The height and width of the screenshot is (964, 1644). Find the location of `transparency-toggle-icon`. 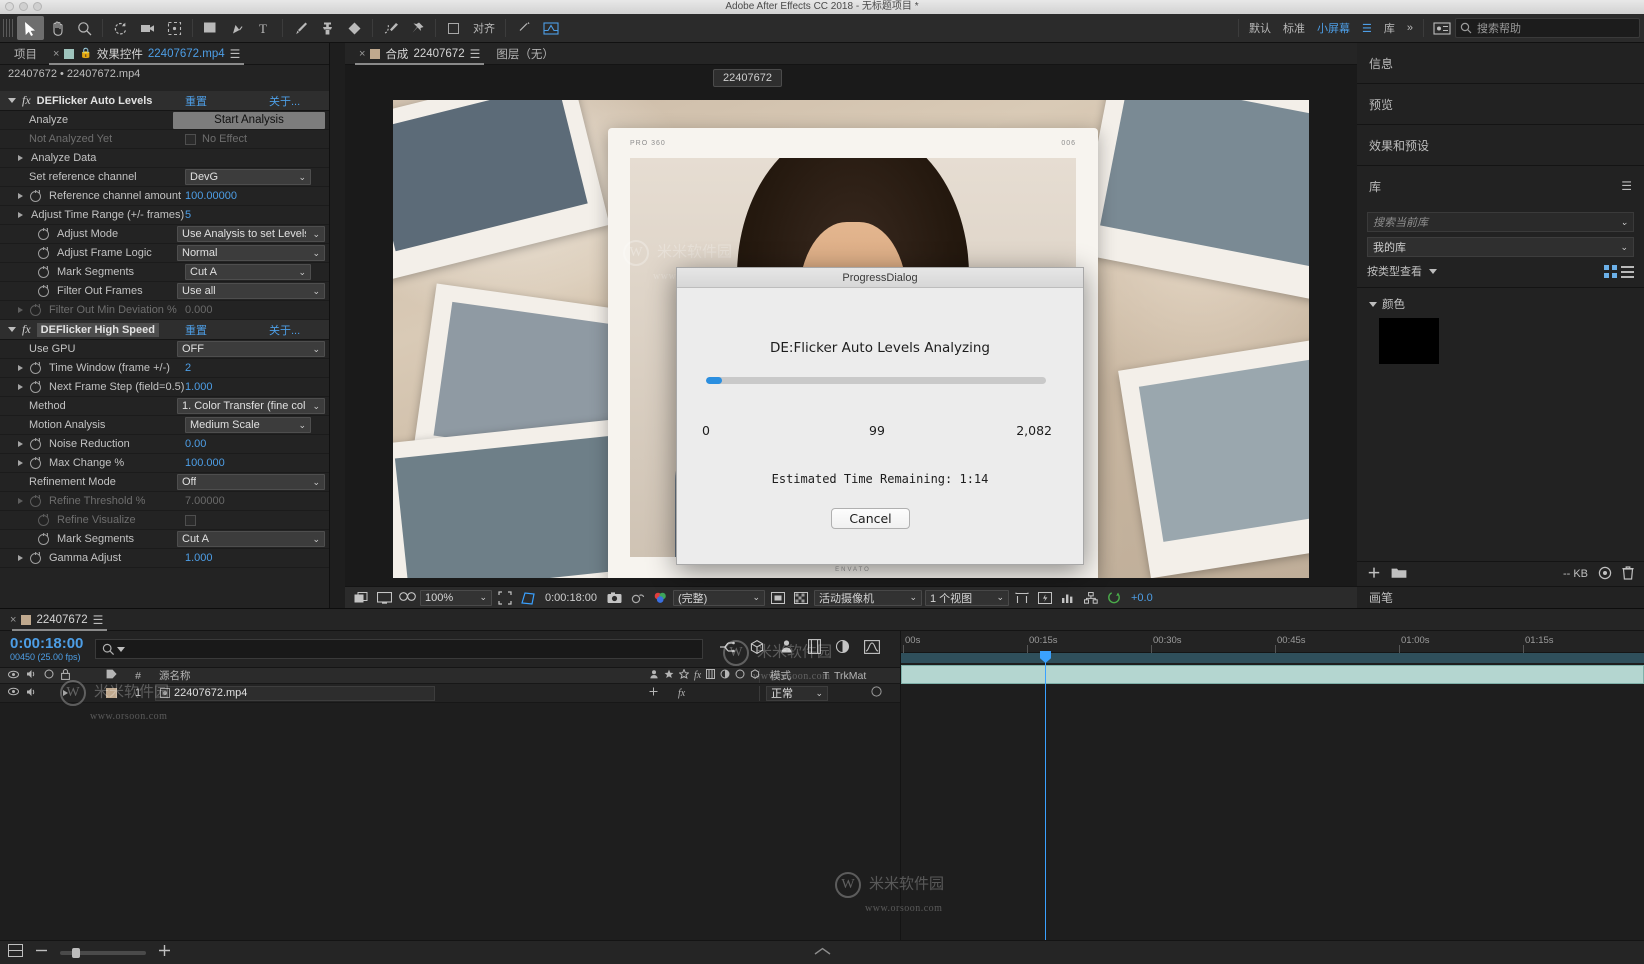

transparency-toggle-icon is located at coordinates (801, 598).